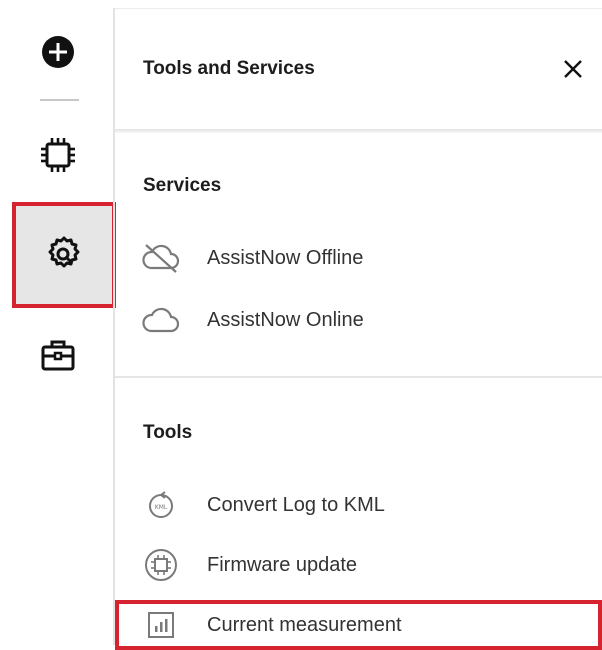  What do you see at coordinates (367, 258) in the screenshot?
I see `service-item-assistnow-offline: AssistNow Offline` at bounding box center [367, 258].